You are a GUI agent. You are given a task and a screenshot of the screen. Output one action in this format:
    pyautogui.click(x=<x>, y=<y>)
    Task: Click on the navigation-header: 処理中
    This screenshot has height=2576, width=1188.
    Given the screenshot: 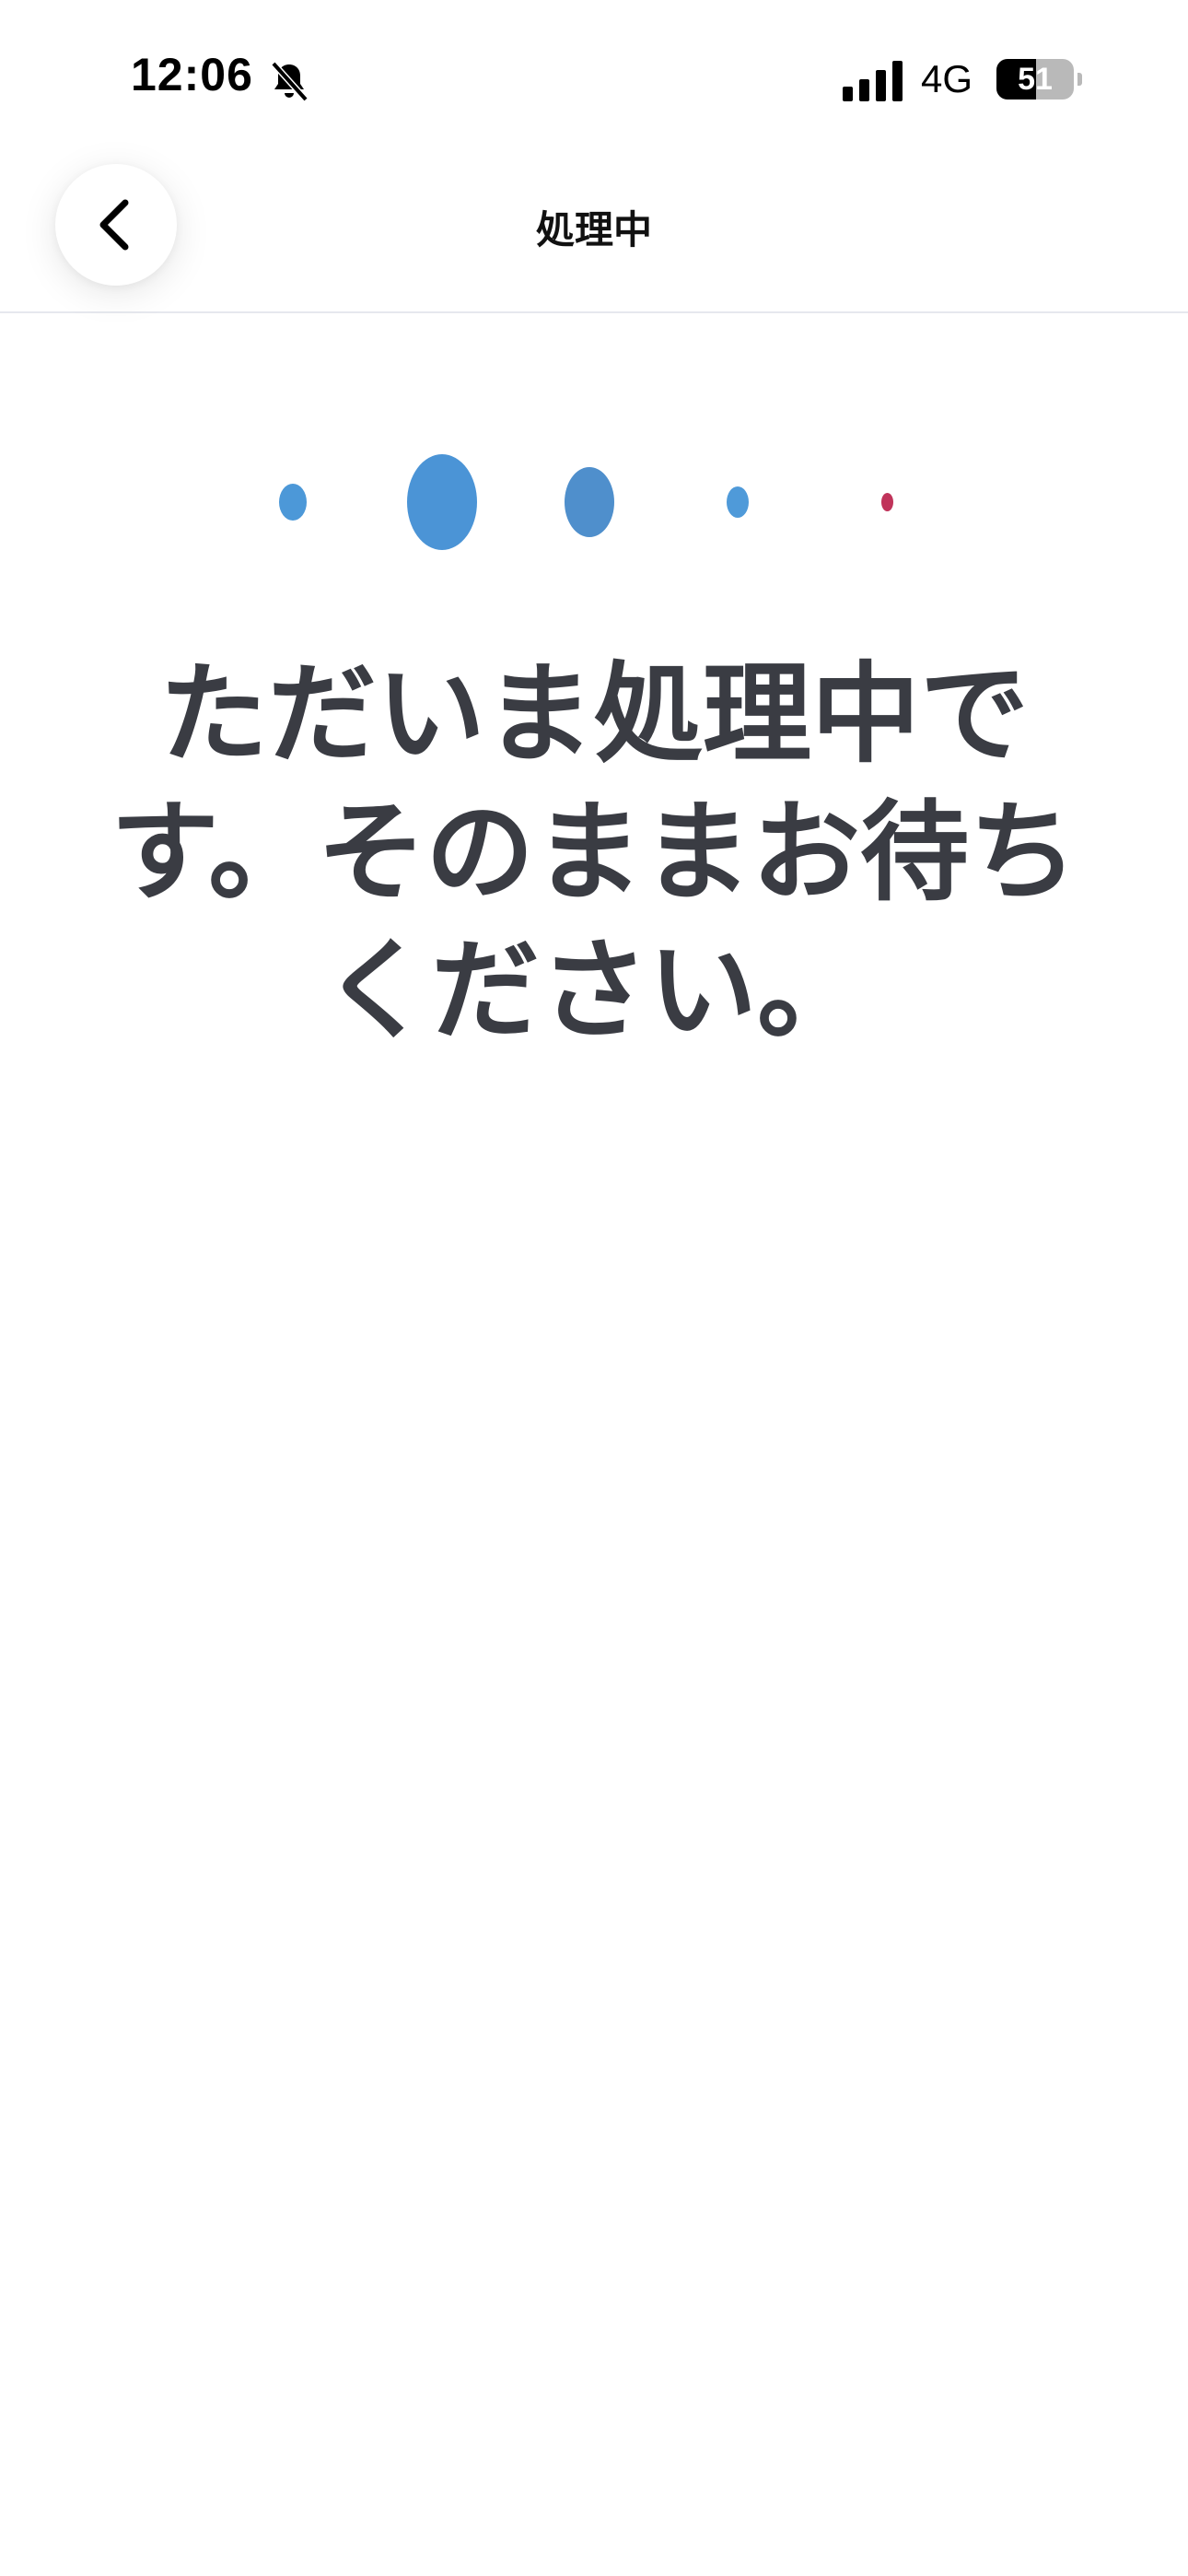 What is the action you would take?
    pyautogui.click(x=594, y=230)
    